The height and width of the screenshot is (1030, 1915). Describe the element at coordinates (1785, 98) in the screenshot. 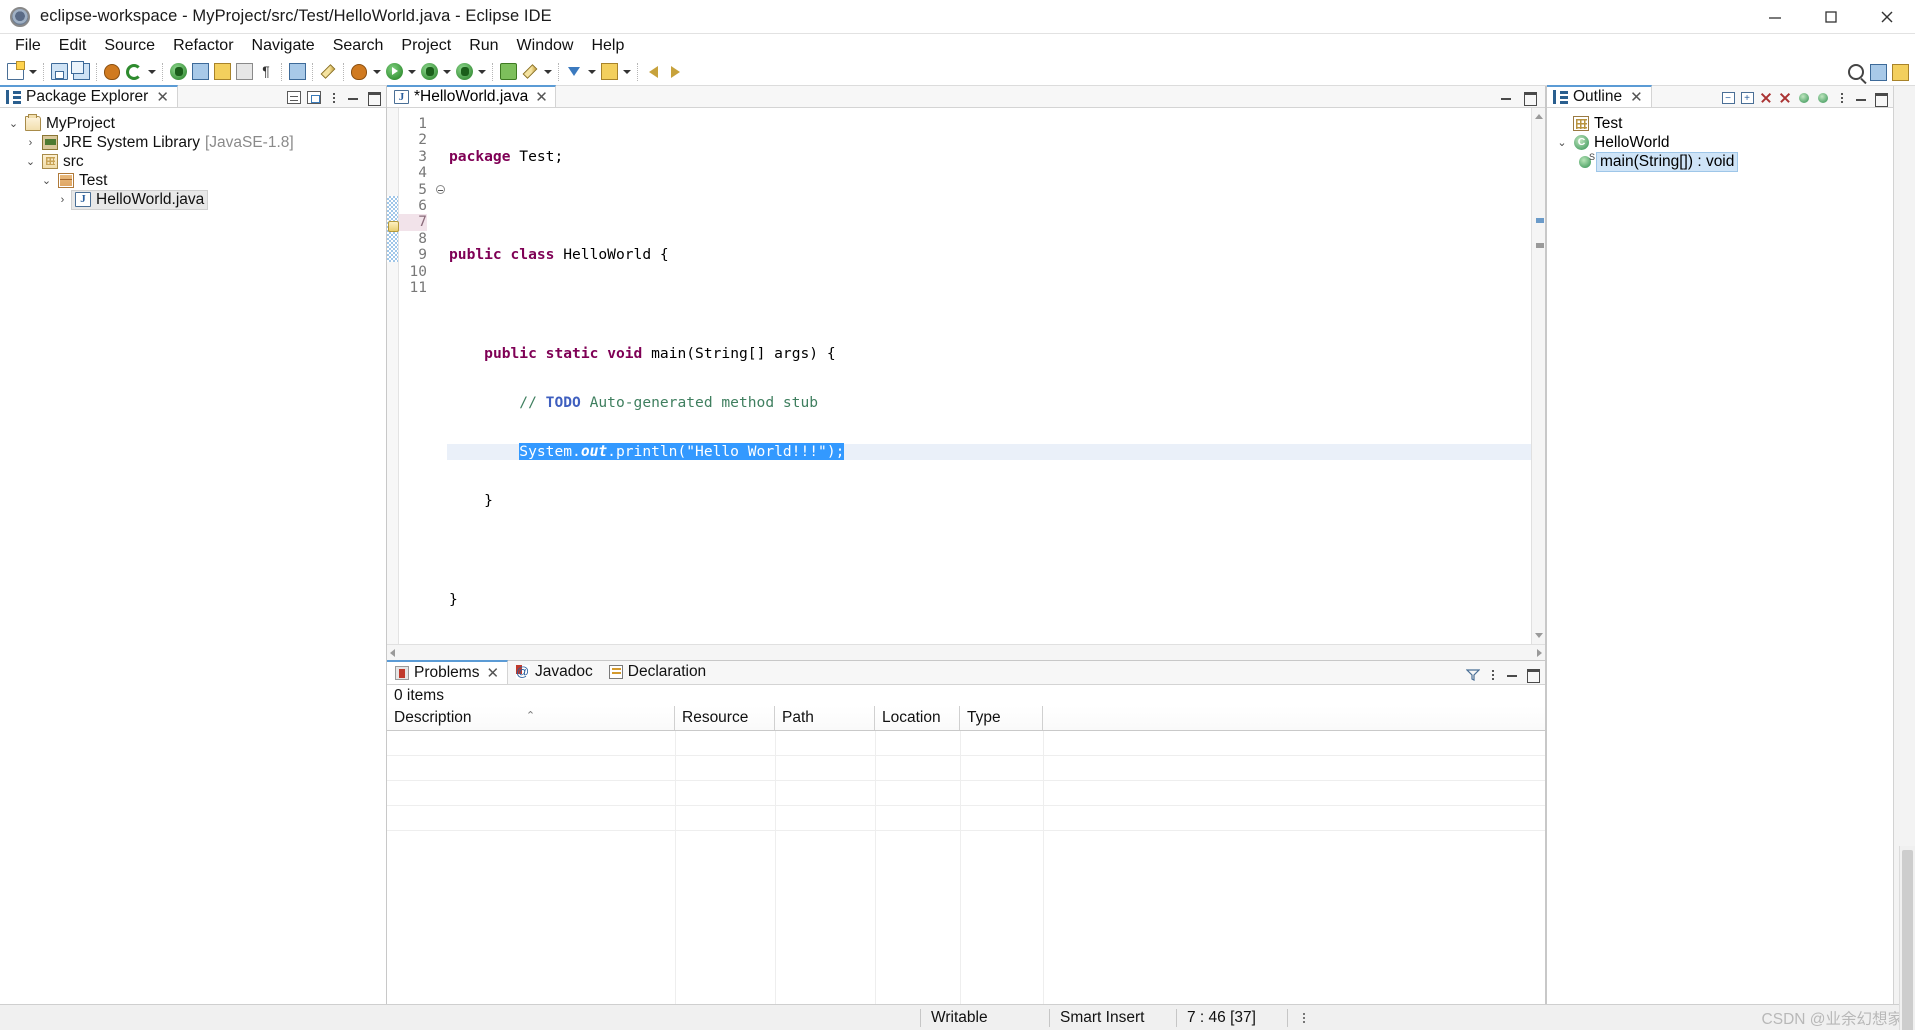

I see `hide-static-button` at that location.